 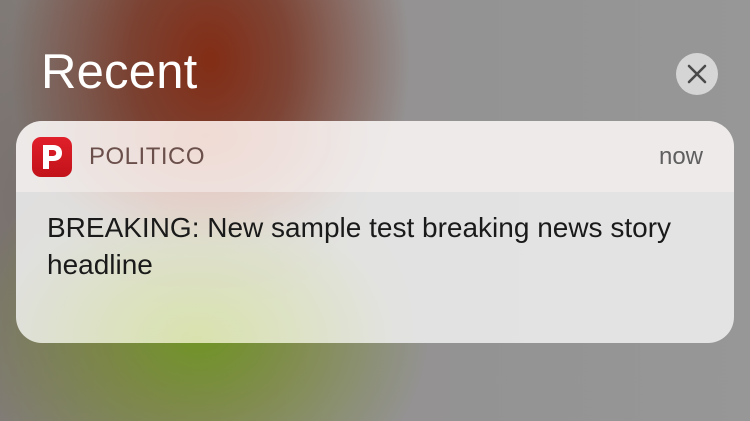 I want to click on notification-timestamp: now, so click(x=680, y=156).